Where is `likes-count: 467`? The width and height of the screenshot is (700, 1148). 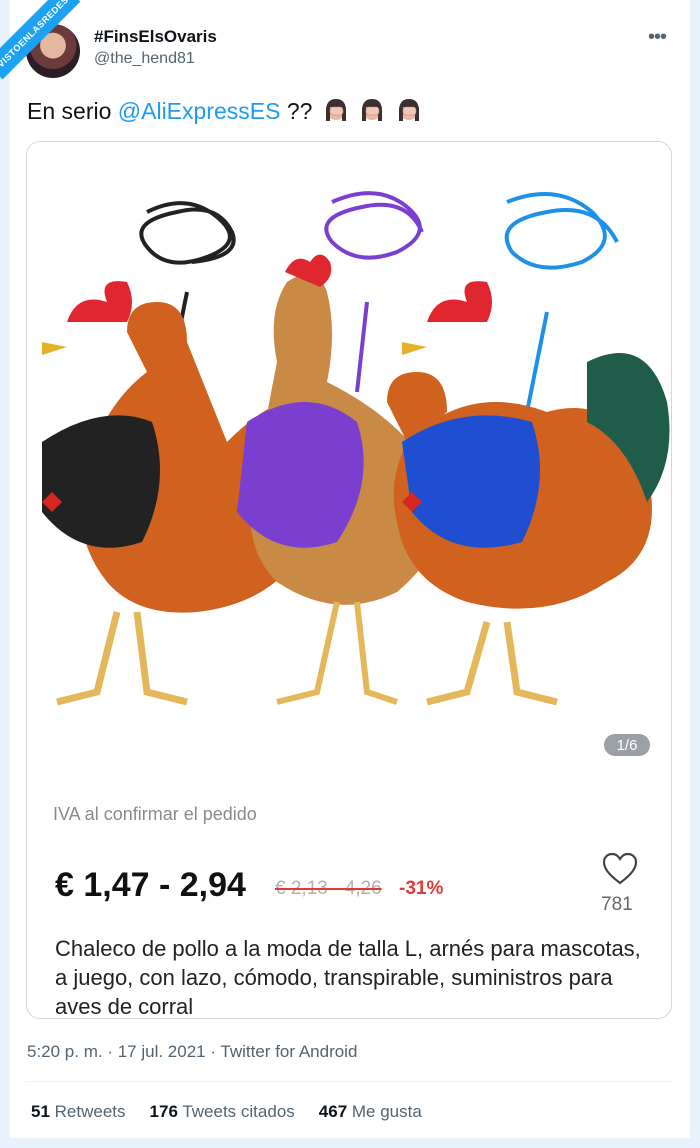
likes-count: 467 is located at coordinates (333, 1111).